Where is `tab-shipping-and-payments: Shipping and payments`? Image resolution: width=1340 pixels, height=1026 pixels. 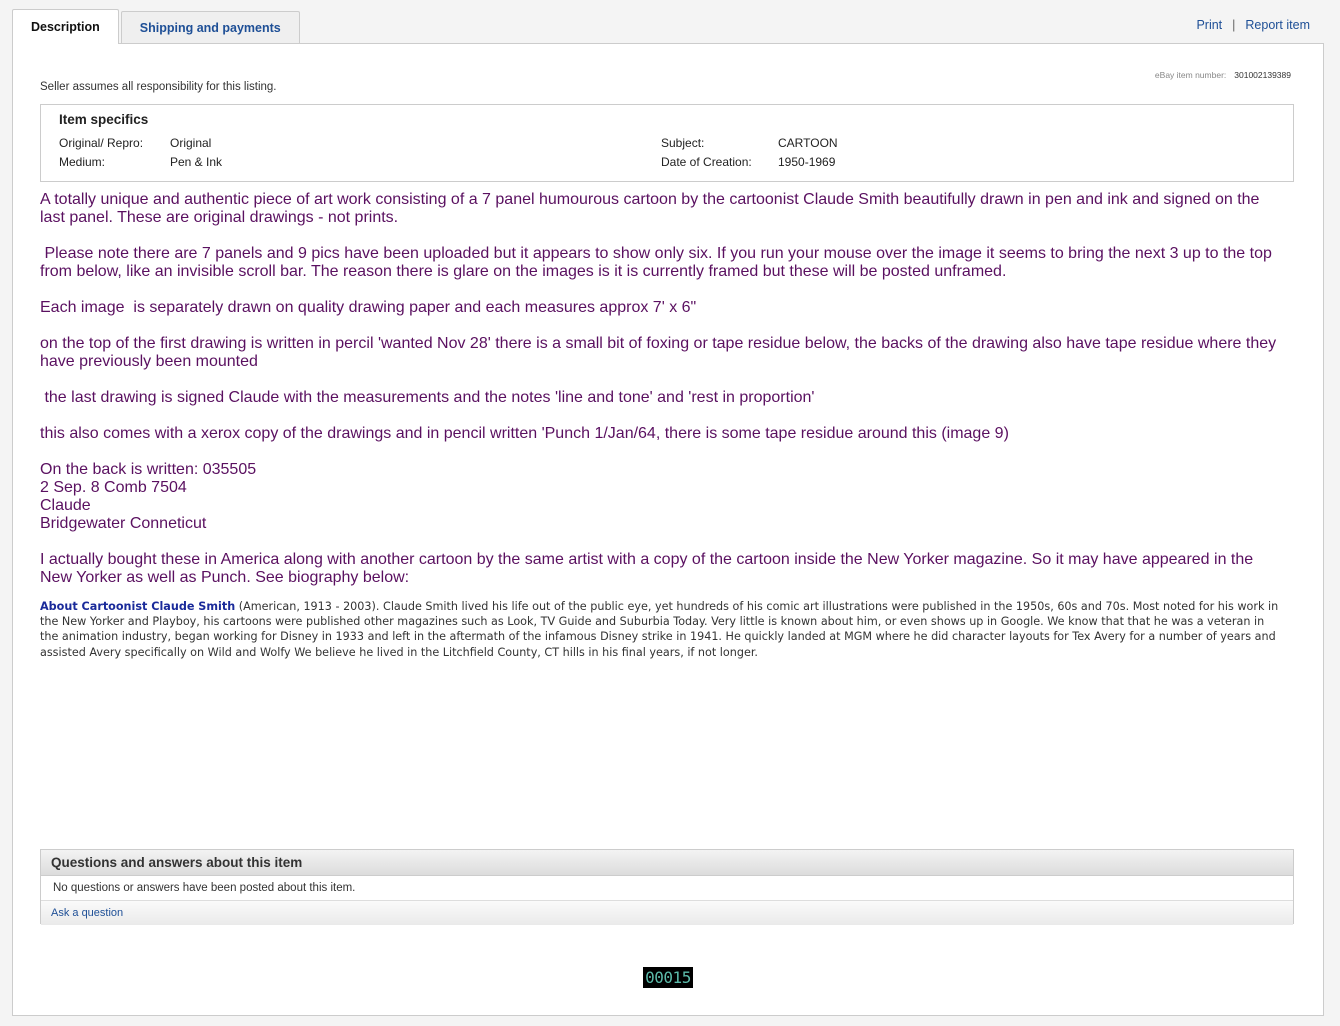 tab-shipping-and-payments: Shipping and payments is located at coordinates (210, 27).